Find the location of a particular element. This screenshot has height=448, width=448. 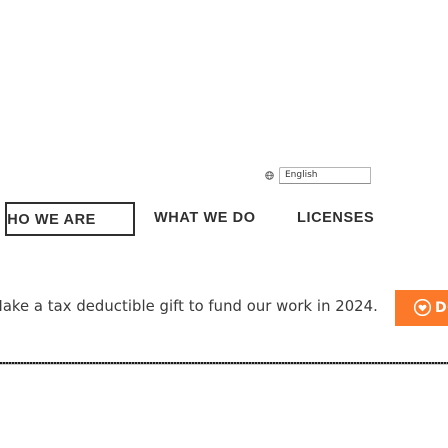

globe-icon is located at coordinates (269, 175).